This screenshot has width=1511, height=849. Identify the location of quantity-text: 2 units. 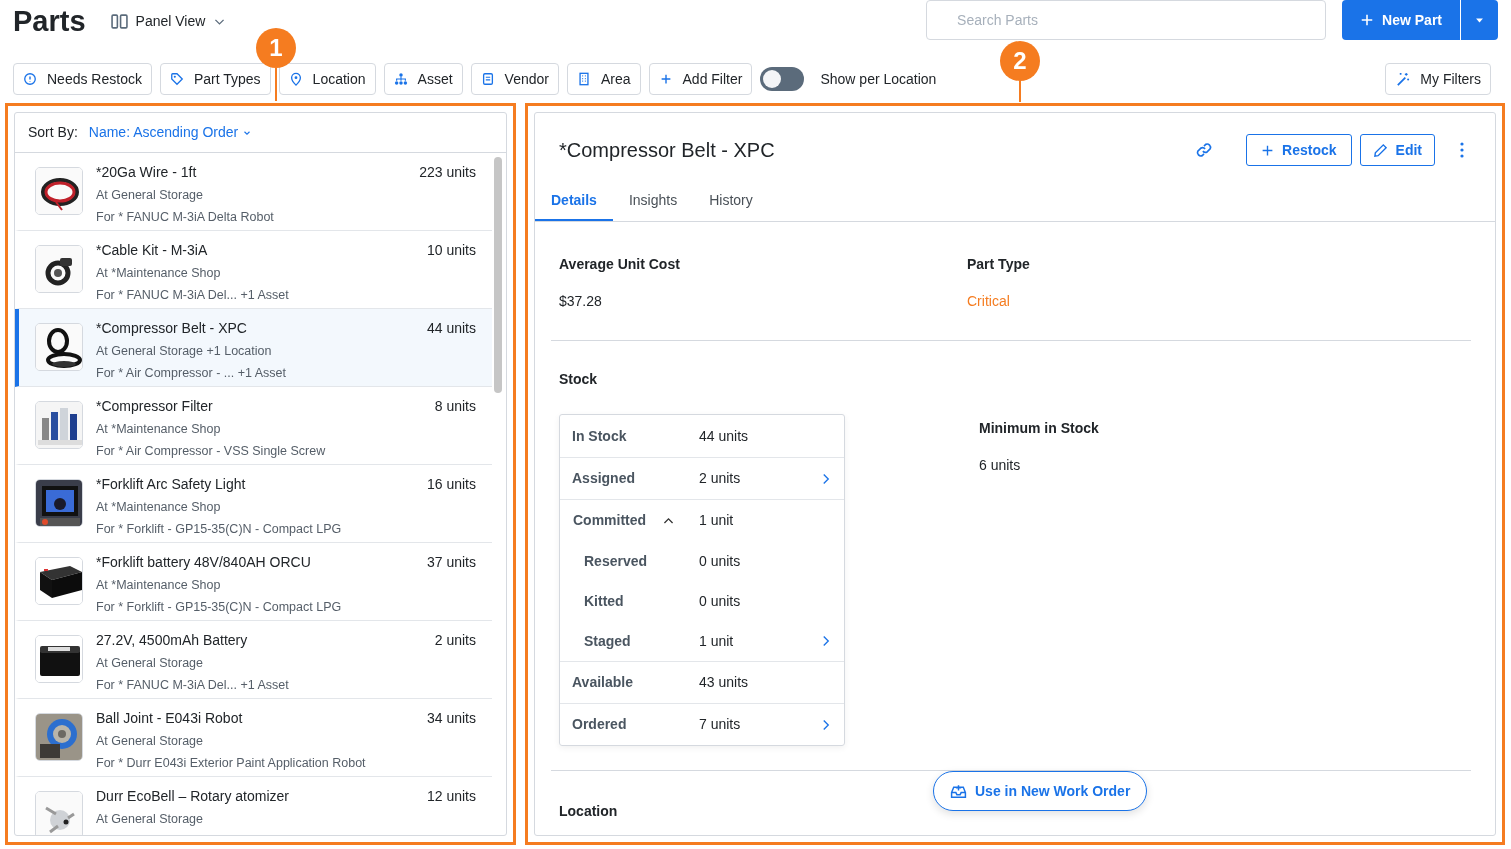
(455, 640).